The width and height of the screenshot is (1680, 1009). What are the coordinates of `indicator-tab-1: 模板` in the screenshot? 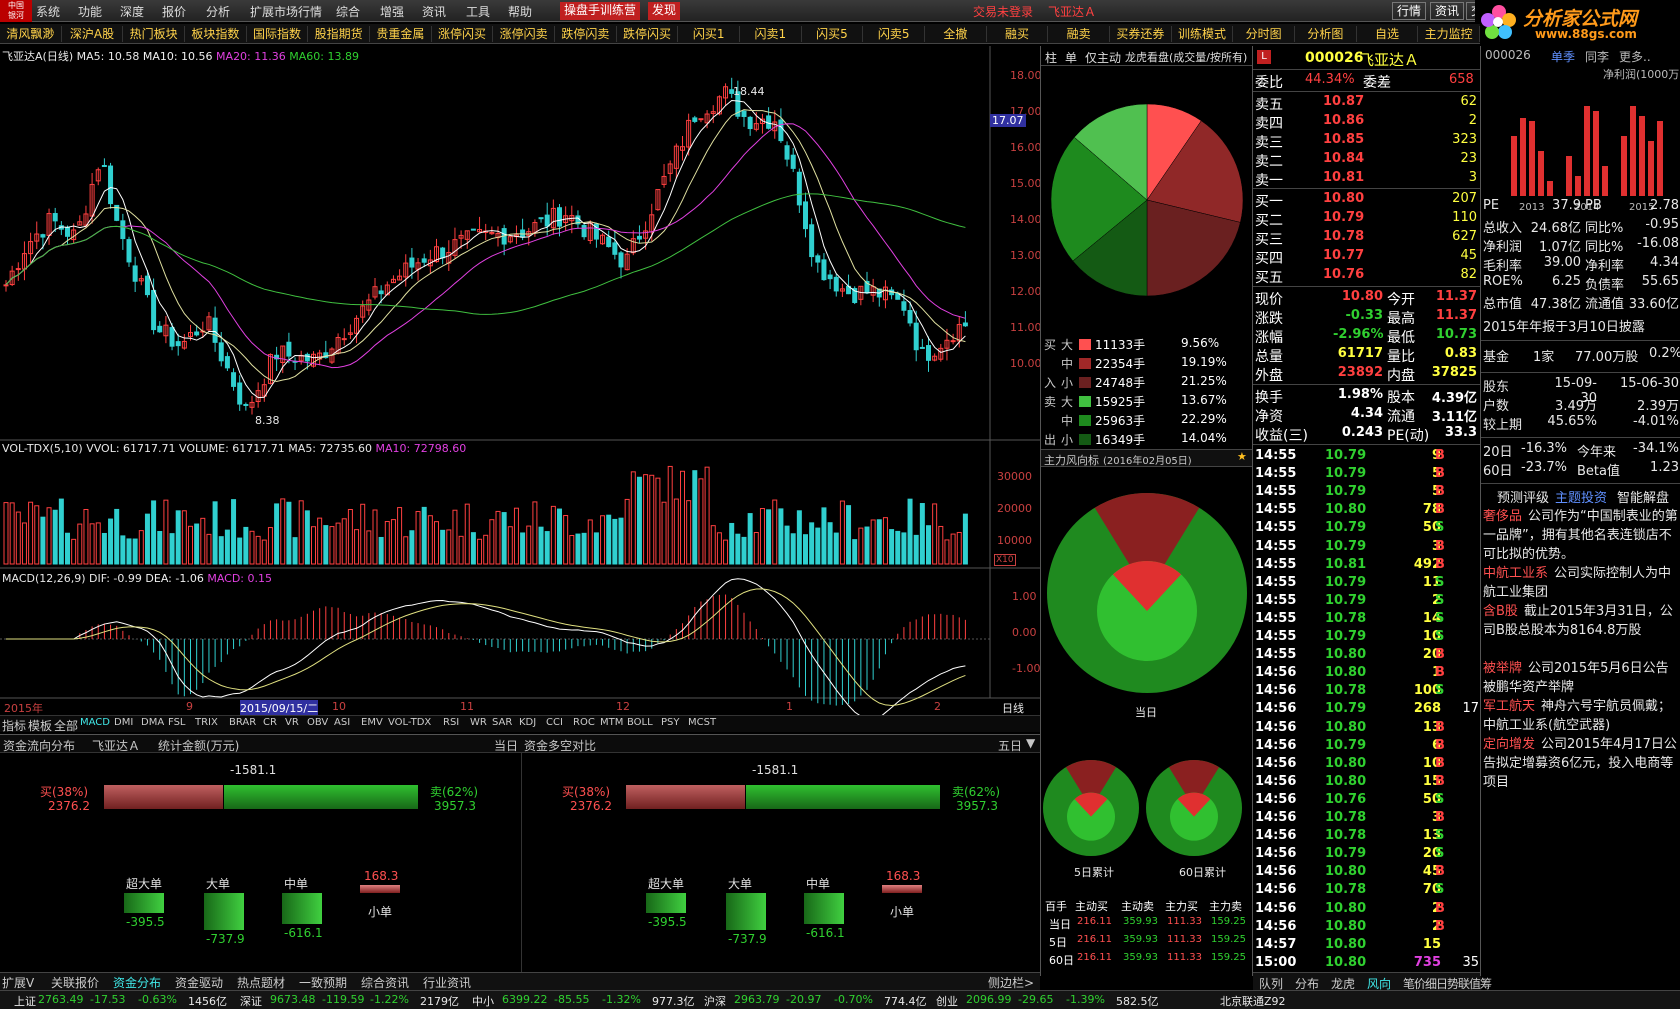 It's located at (40, 725).